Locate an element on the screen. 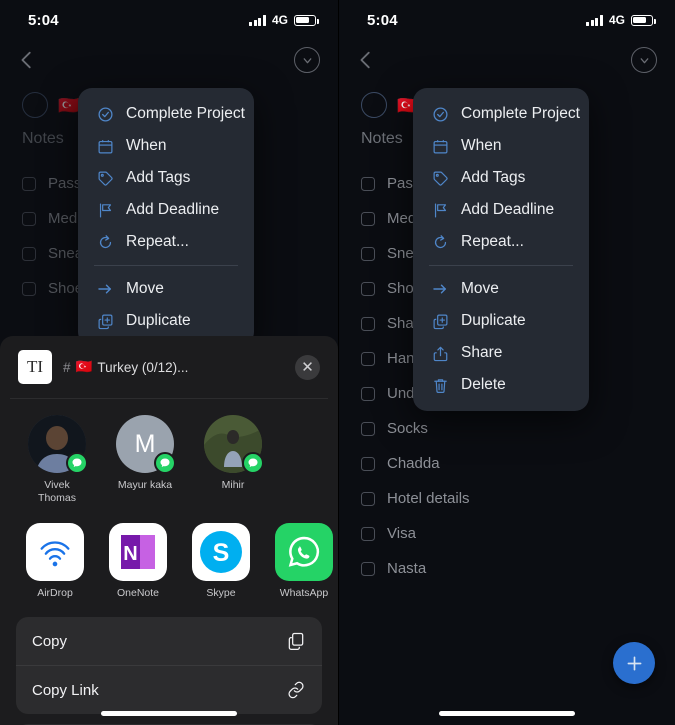 This screenshot has height=725, width=675. app-item-skype: S Skype is located at coordinates (221, 561).